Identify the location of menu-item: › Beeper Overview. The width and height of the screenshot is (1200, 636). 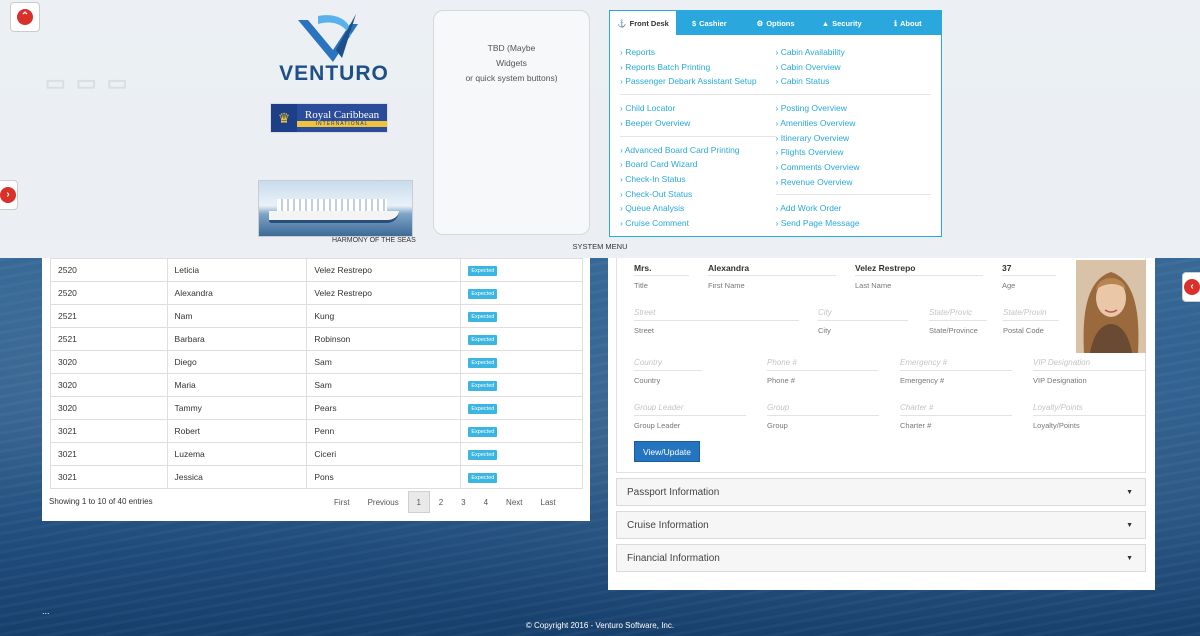
(698, 123).